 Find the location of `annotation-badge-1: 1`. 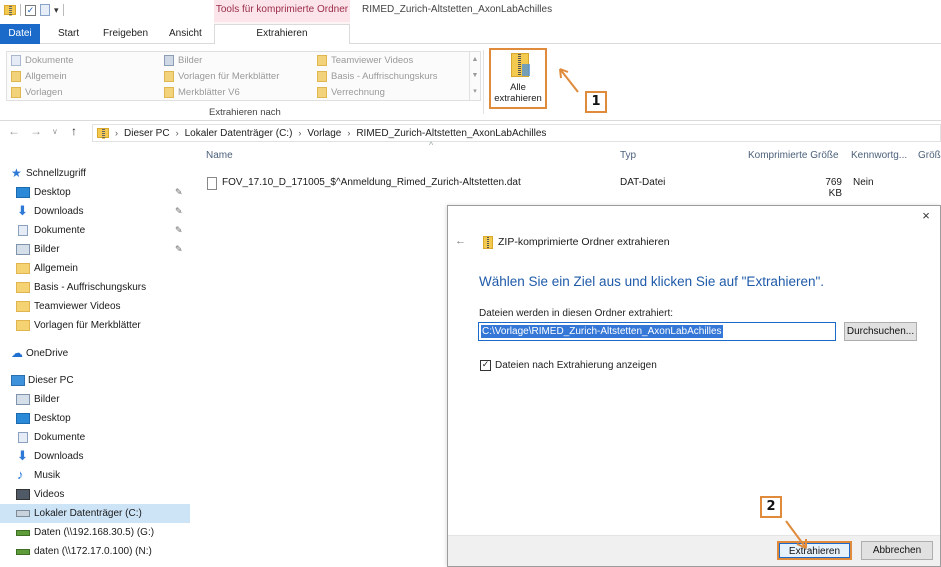

annotation-badge-1: 1 is located at coordinates (596, 102).